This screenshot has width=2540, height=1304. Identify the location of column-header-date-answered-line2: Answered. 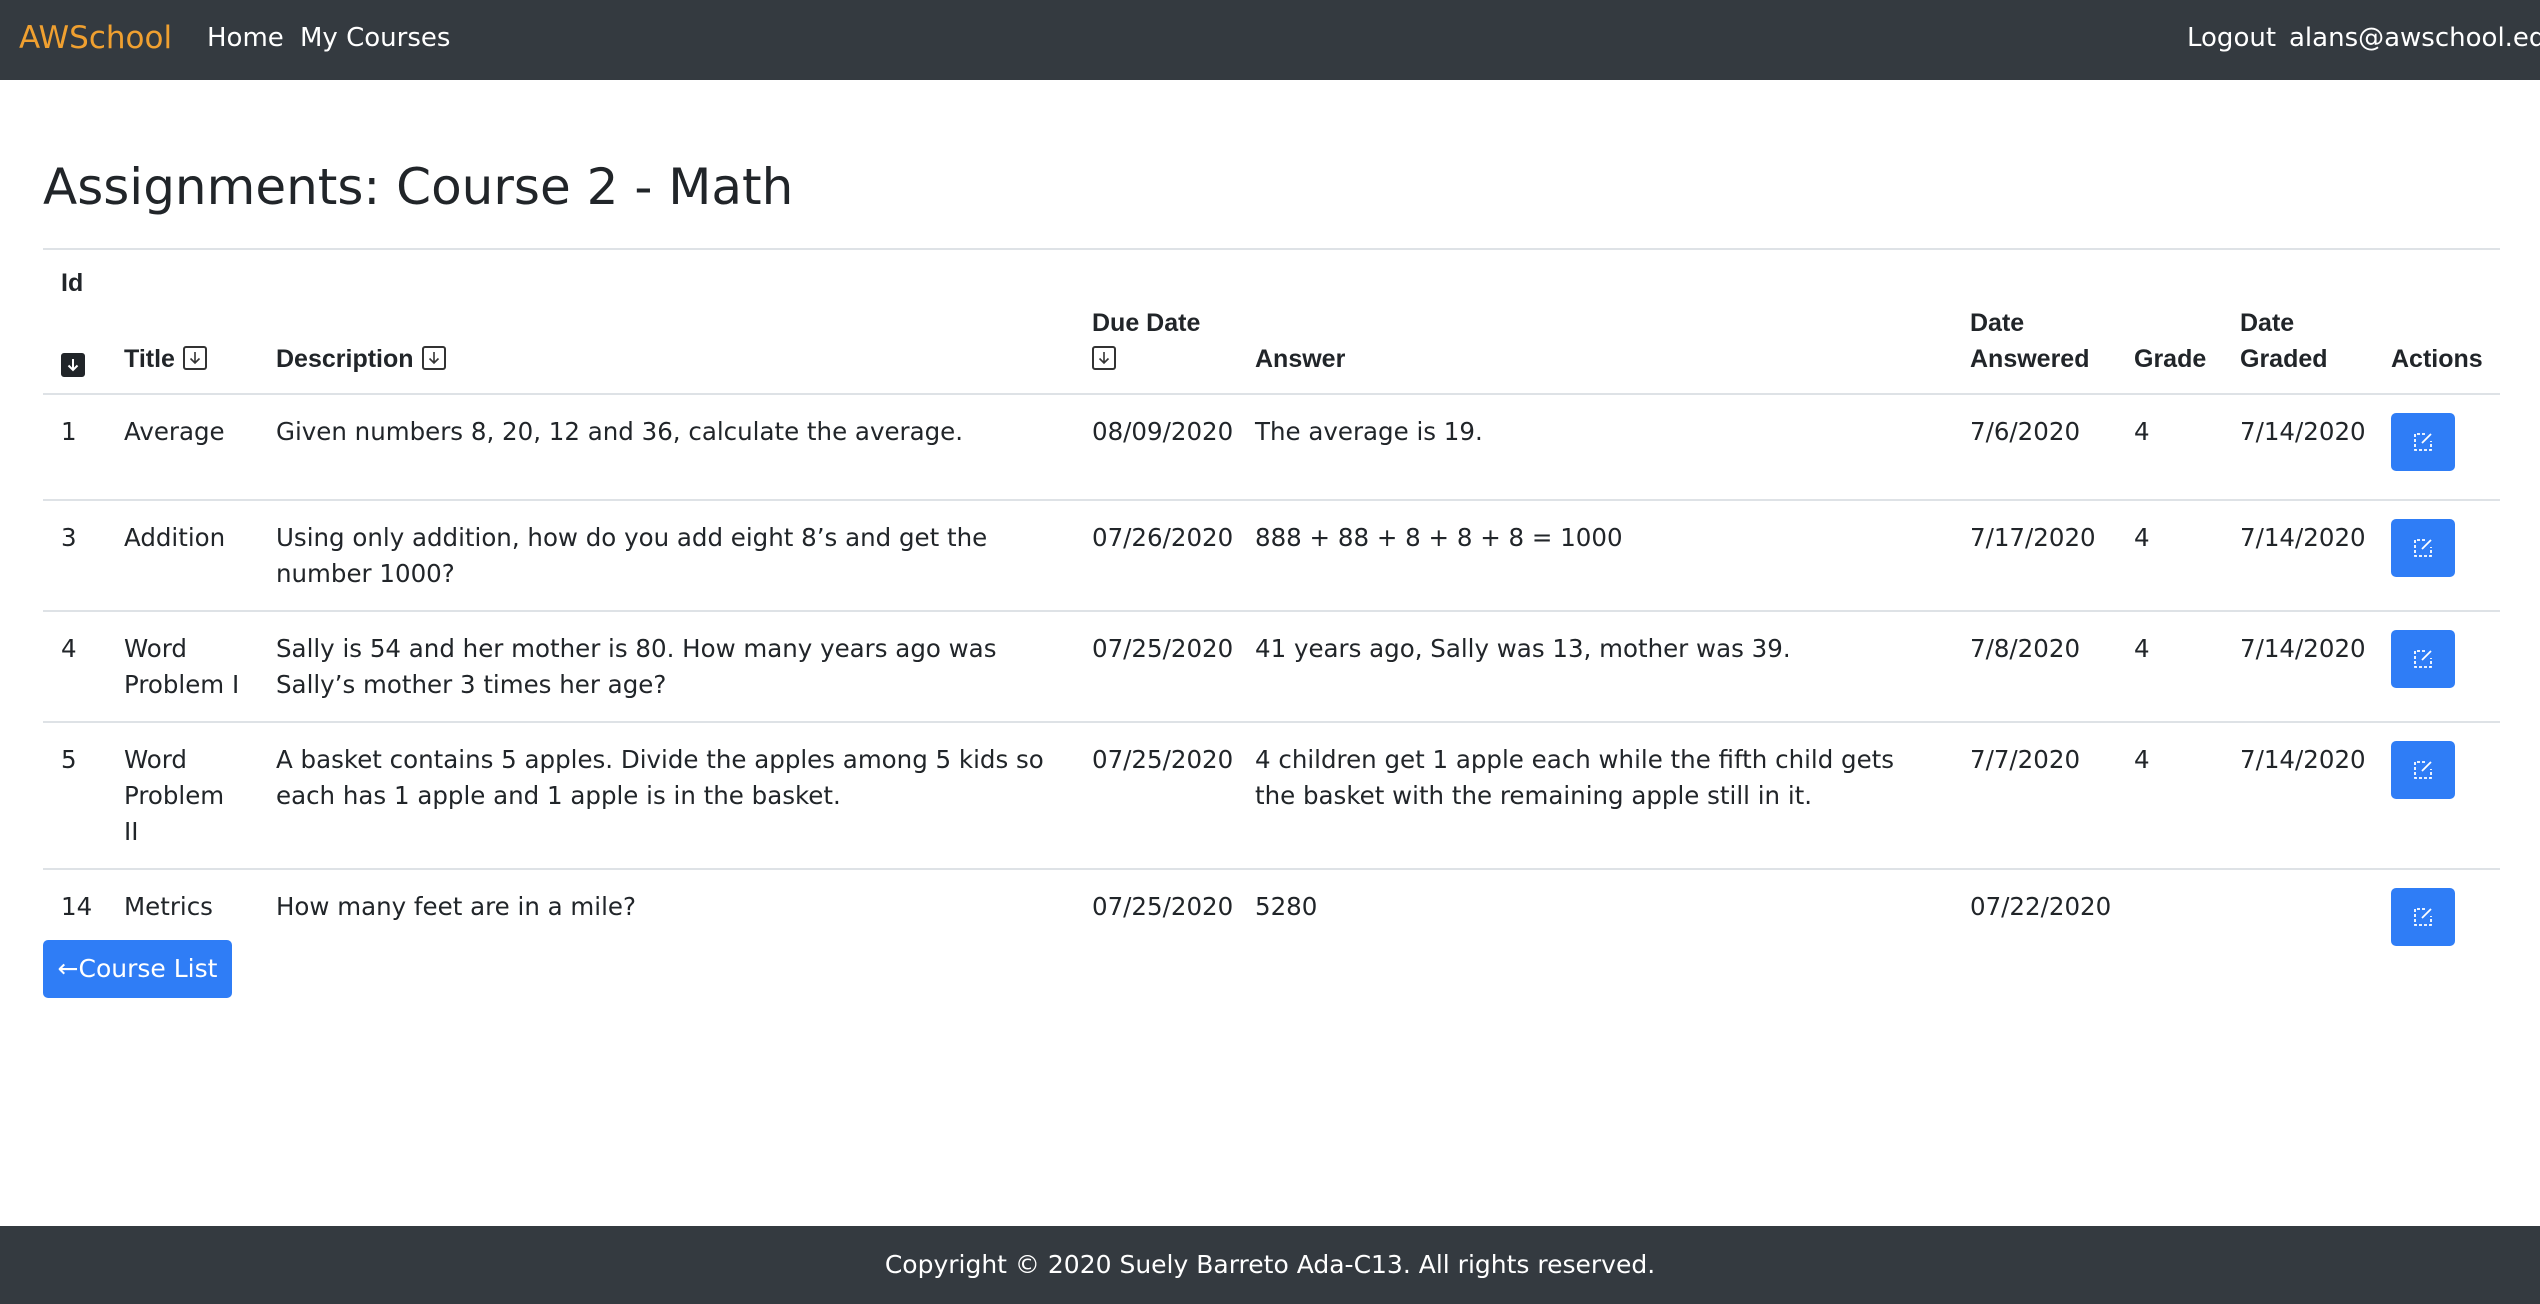
(2030, 359).